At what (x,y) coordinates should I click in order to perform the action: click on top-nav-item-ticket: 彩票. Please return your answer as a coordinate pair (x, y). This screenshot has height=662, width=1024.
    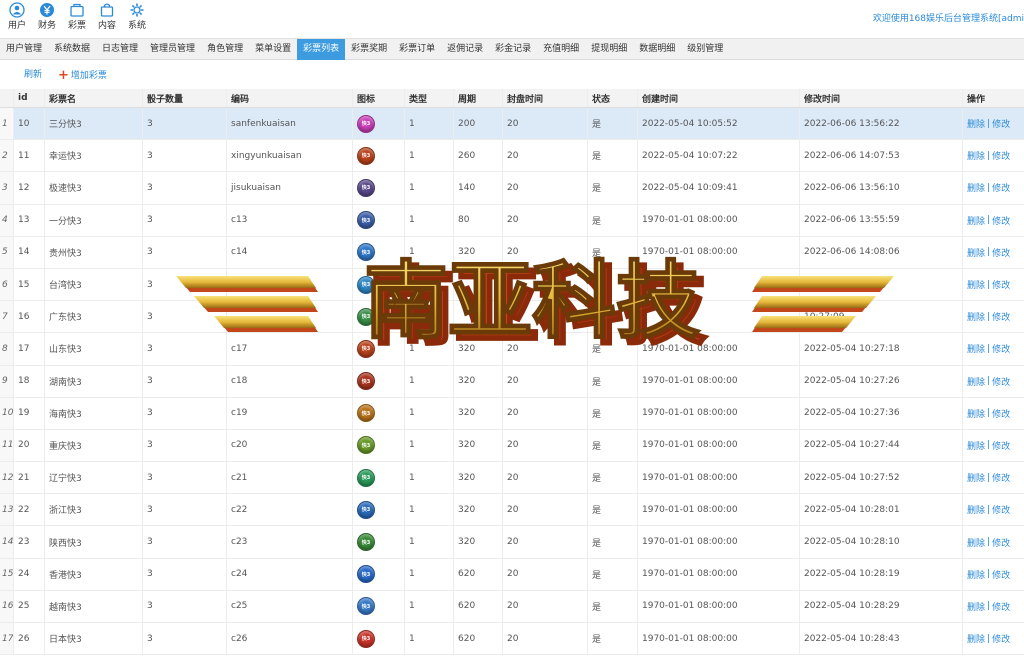
    Looking at the image, I should click on (77, 16).